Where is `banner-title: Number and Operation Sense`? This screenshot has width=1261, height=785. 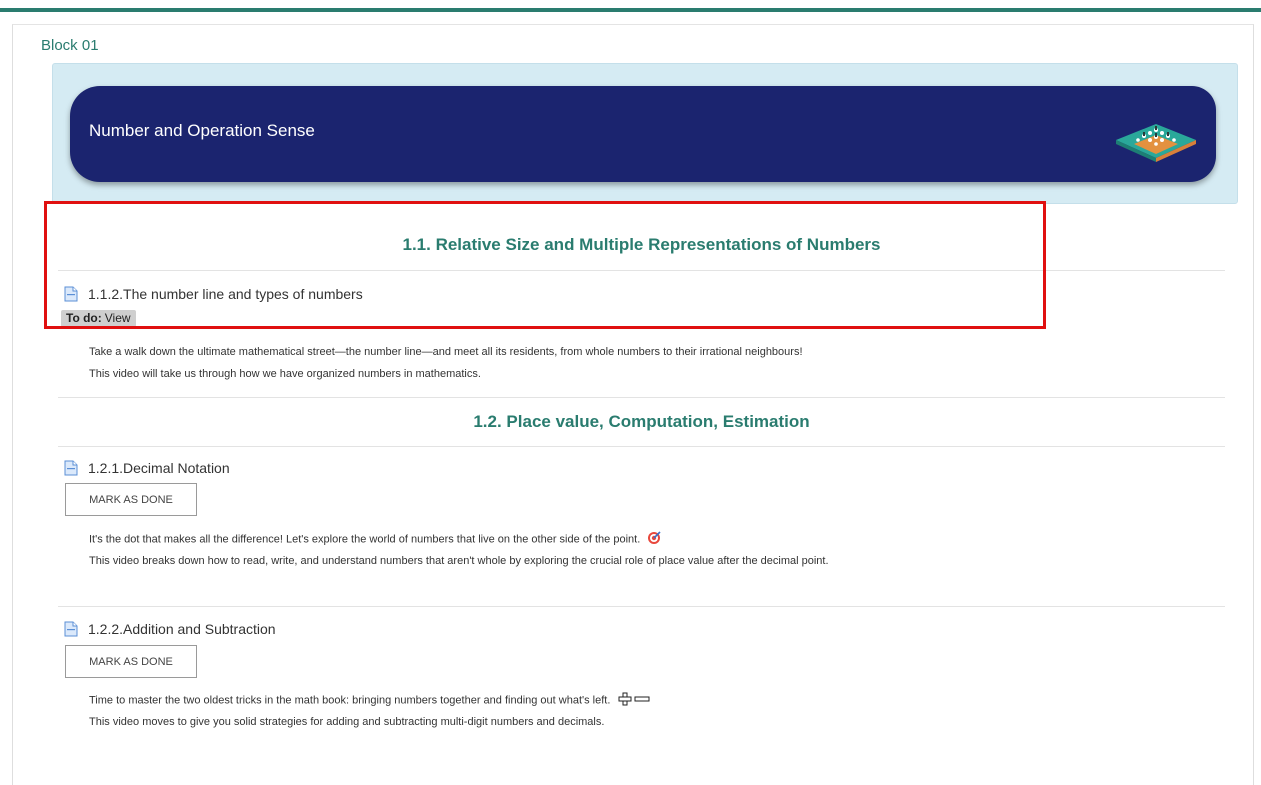
banner-title: Number and Operation Sense is located at coordinates (202, 130).